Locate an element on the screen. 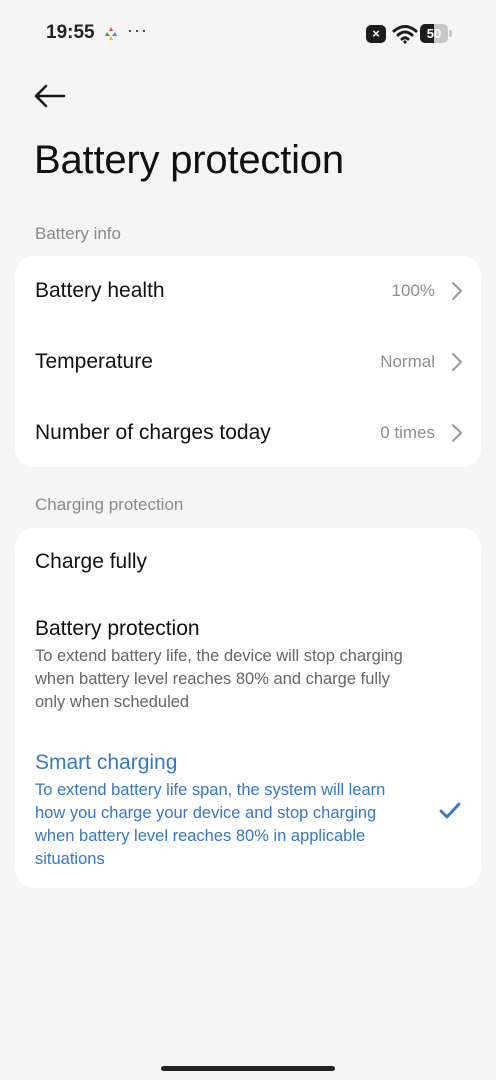 Image resolution: width=496 pixels, height=1080 pixels. battery-health-row: Battery health 100% is located at coordinates (248, 291).